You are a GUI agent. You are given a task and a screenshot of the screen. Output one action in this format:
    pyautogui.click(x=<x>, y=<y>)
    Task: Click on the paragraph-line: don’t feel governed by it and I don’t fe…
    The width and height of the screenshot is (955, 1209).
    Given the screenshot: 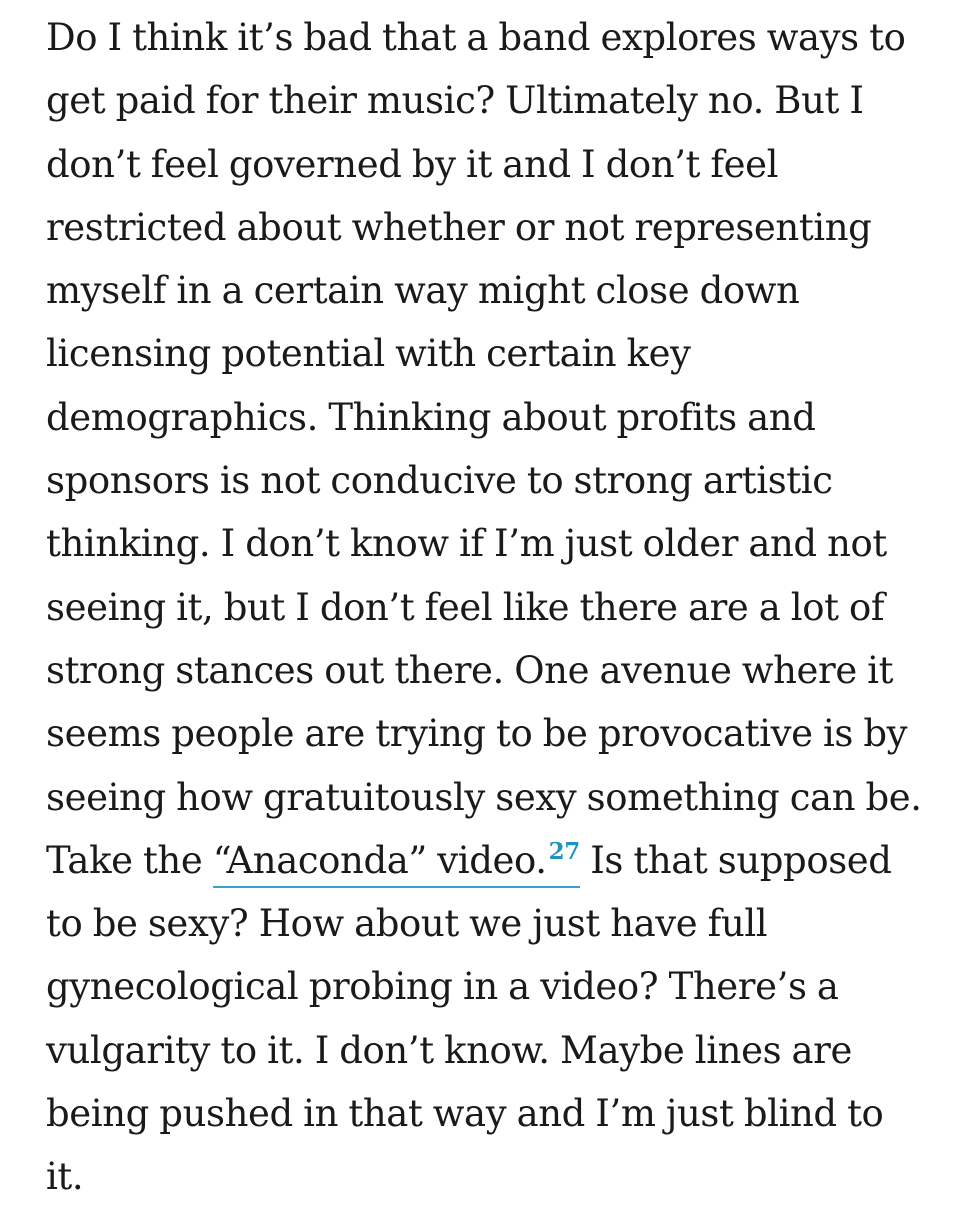 What is the action you would take?
    pyautogui.click(x=412, y=164)
    